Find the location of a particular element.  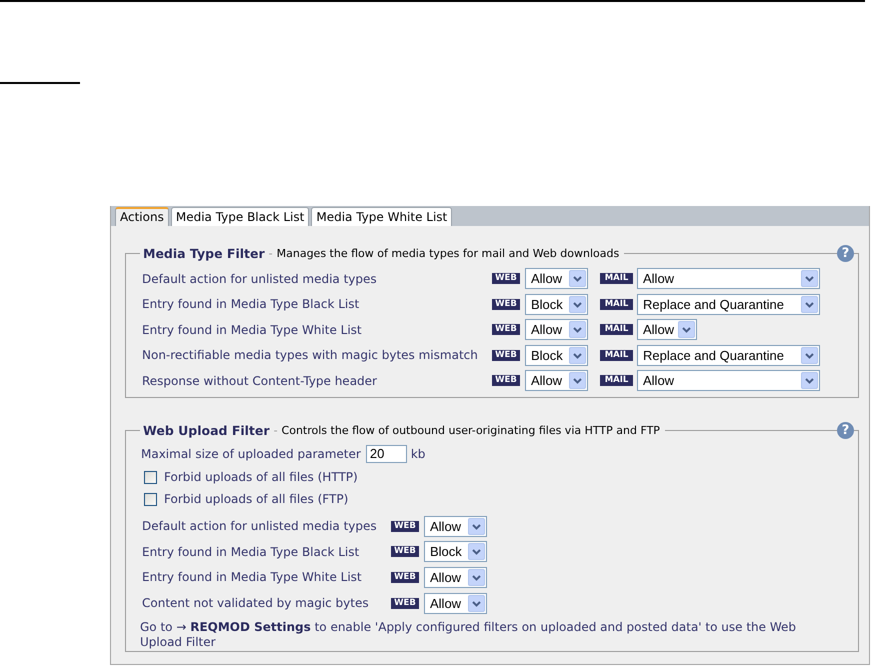

tab: Media Type Black List is located at coordinates (240, 216).